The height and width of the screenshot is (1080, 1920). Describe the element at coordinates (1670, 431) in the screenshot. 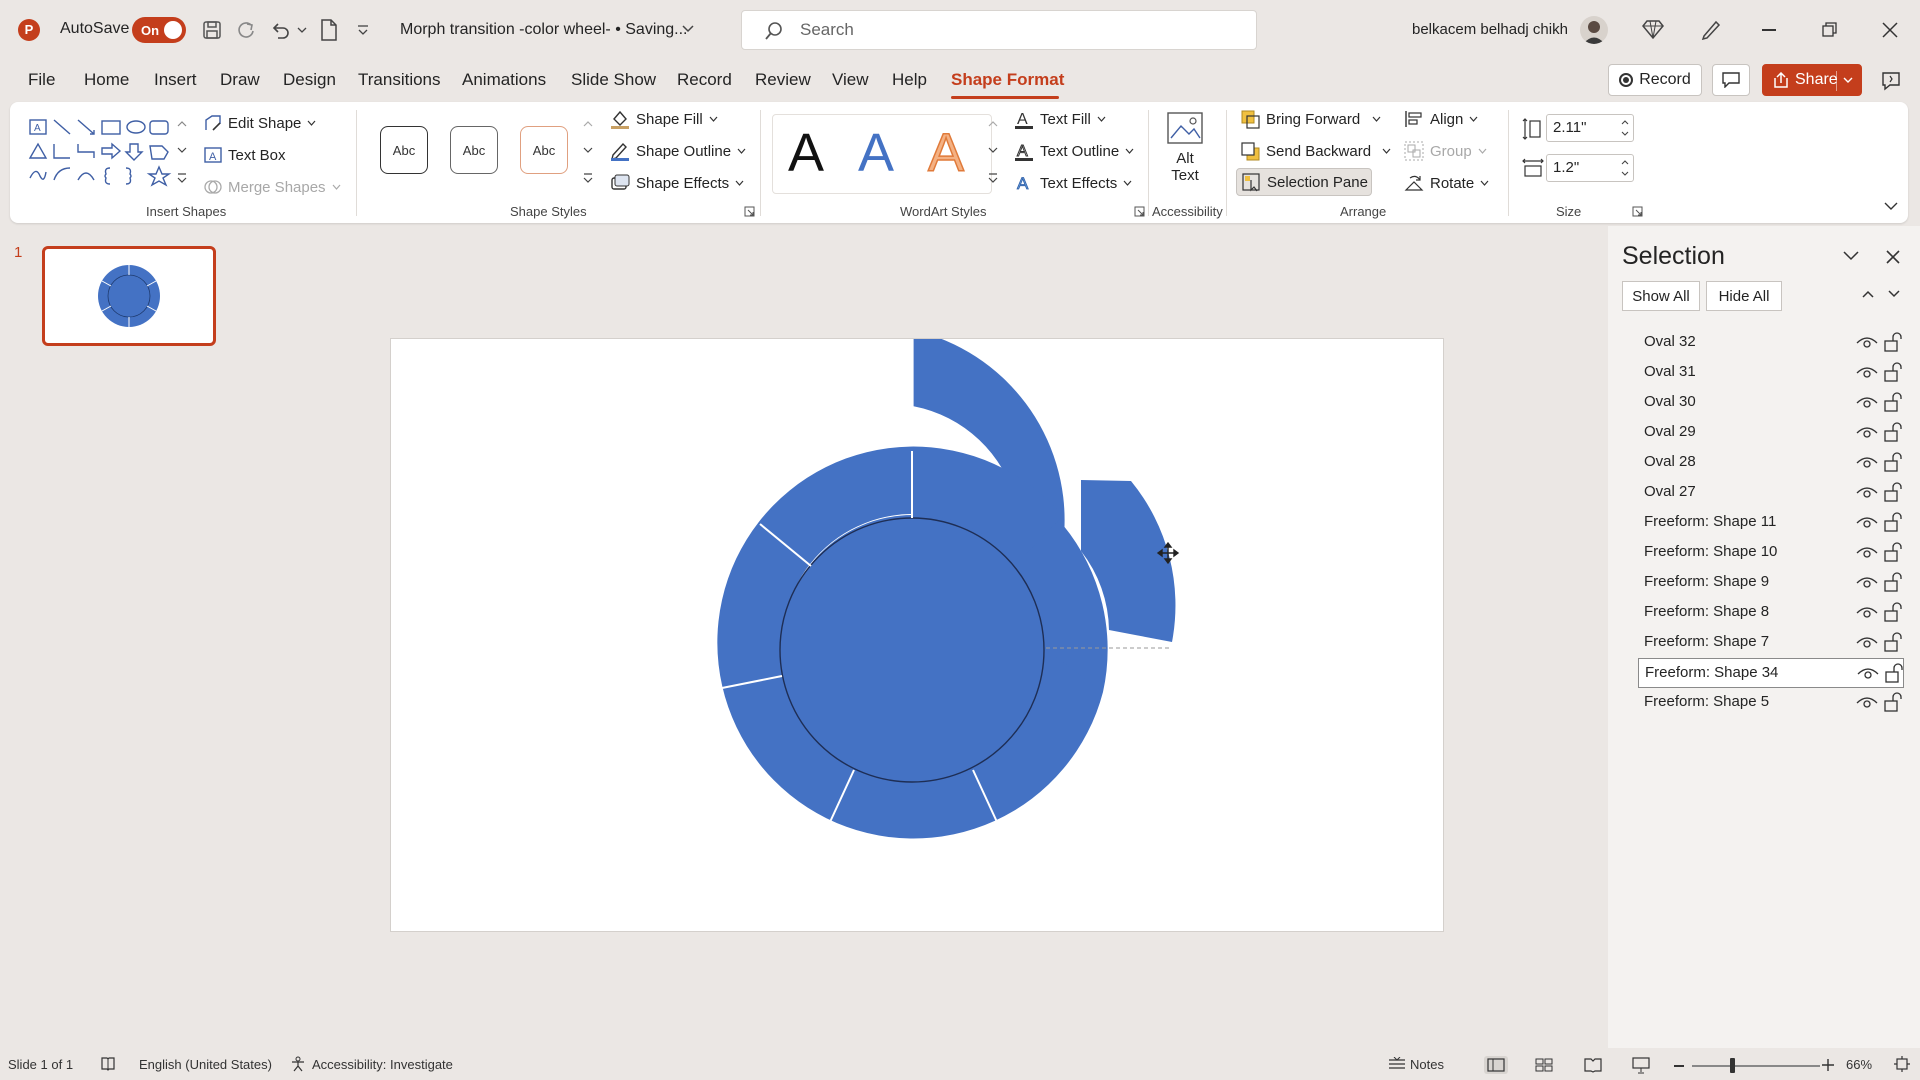

I see `selection-item-label: Oval 29` at that location.